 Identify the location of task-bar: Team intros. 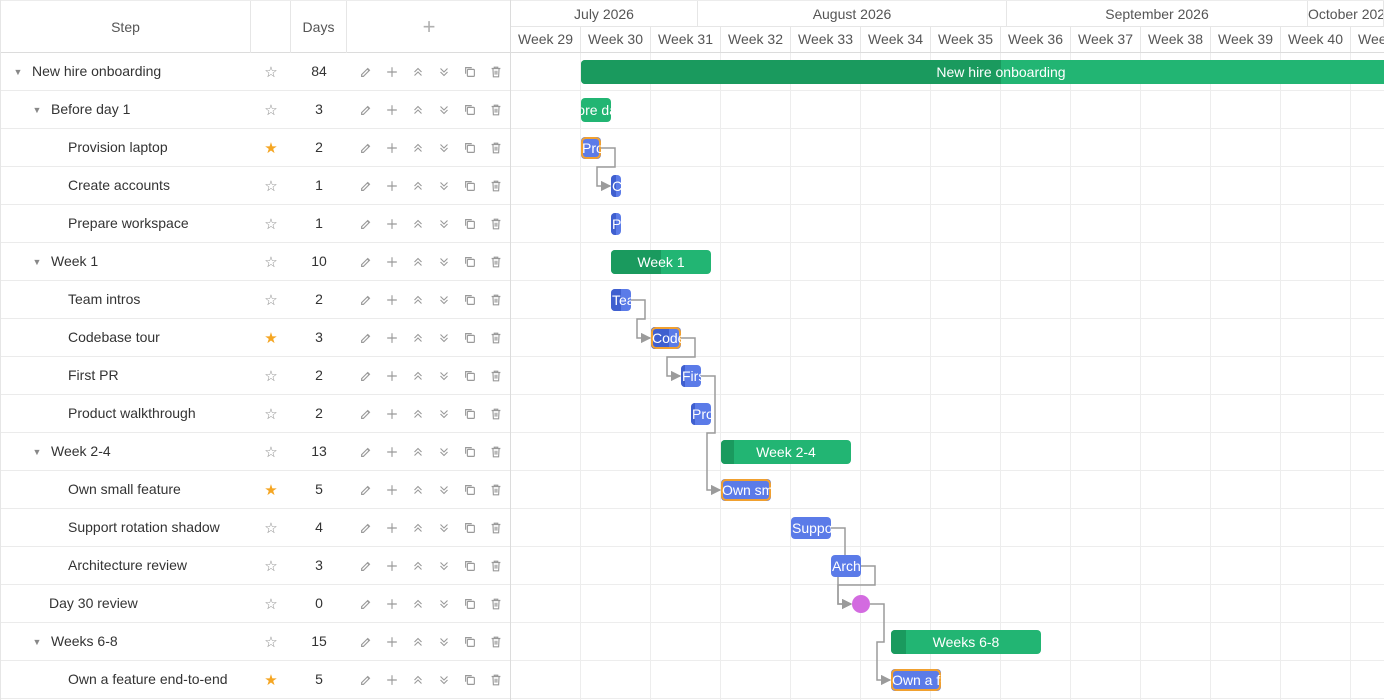
(647, 300).